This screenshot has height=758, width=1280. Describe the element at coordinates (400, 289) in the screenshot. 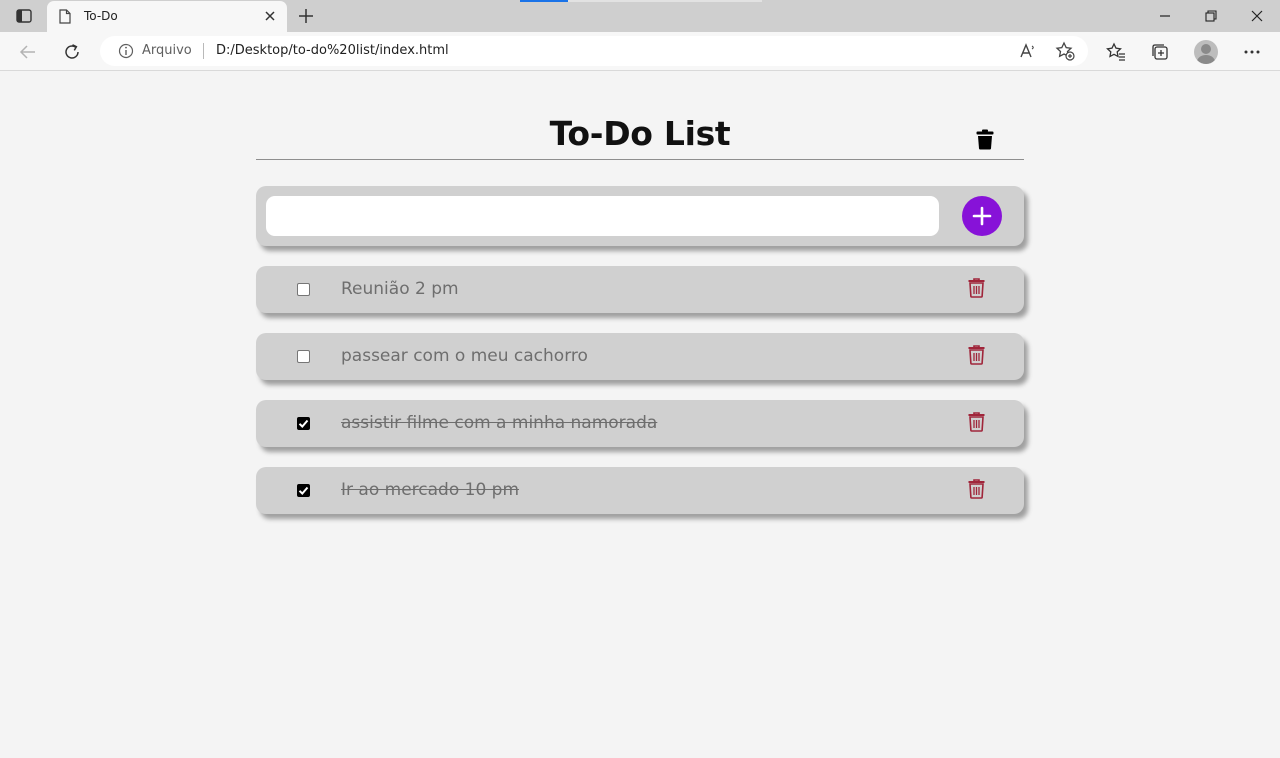

I see `task-text: Reunião 2 pm` at that location.